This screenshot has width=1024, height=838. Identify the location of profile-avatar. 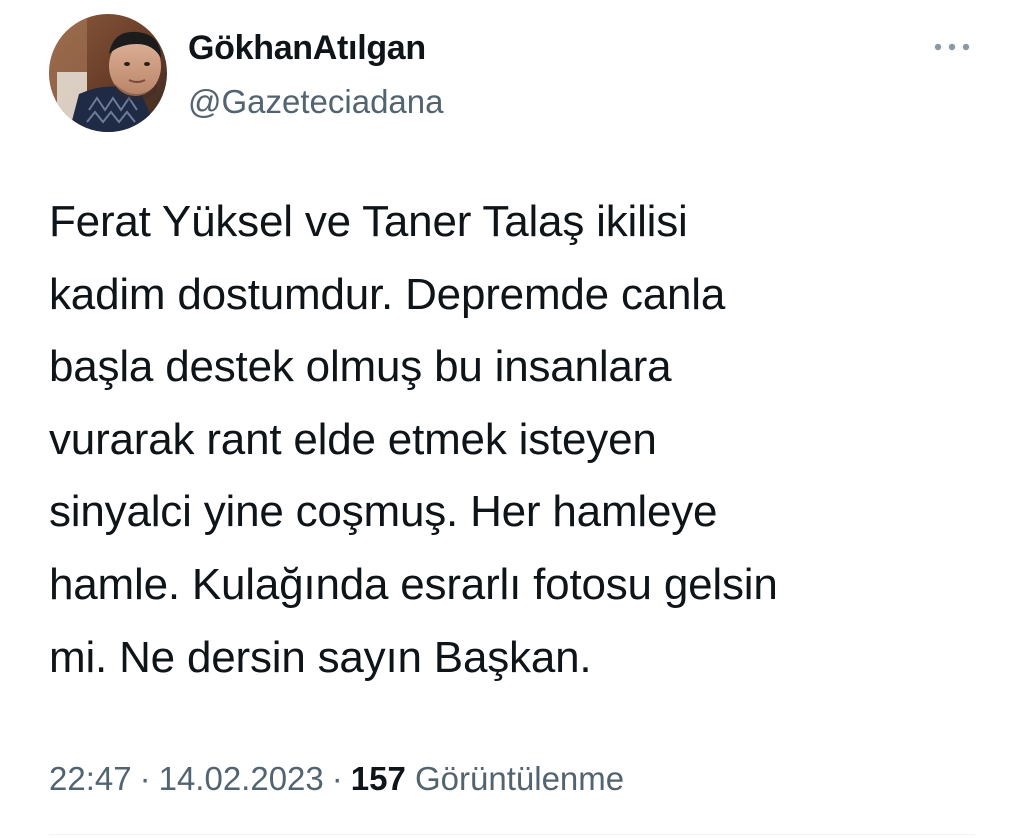
(108, 73).